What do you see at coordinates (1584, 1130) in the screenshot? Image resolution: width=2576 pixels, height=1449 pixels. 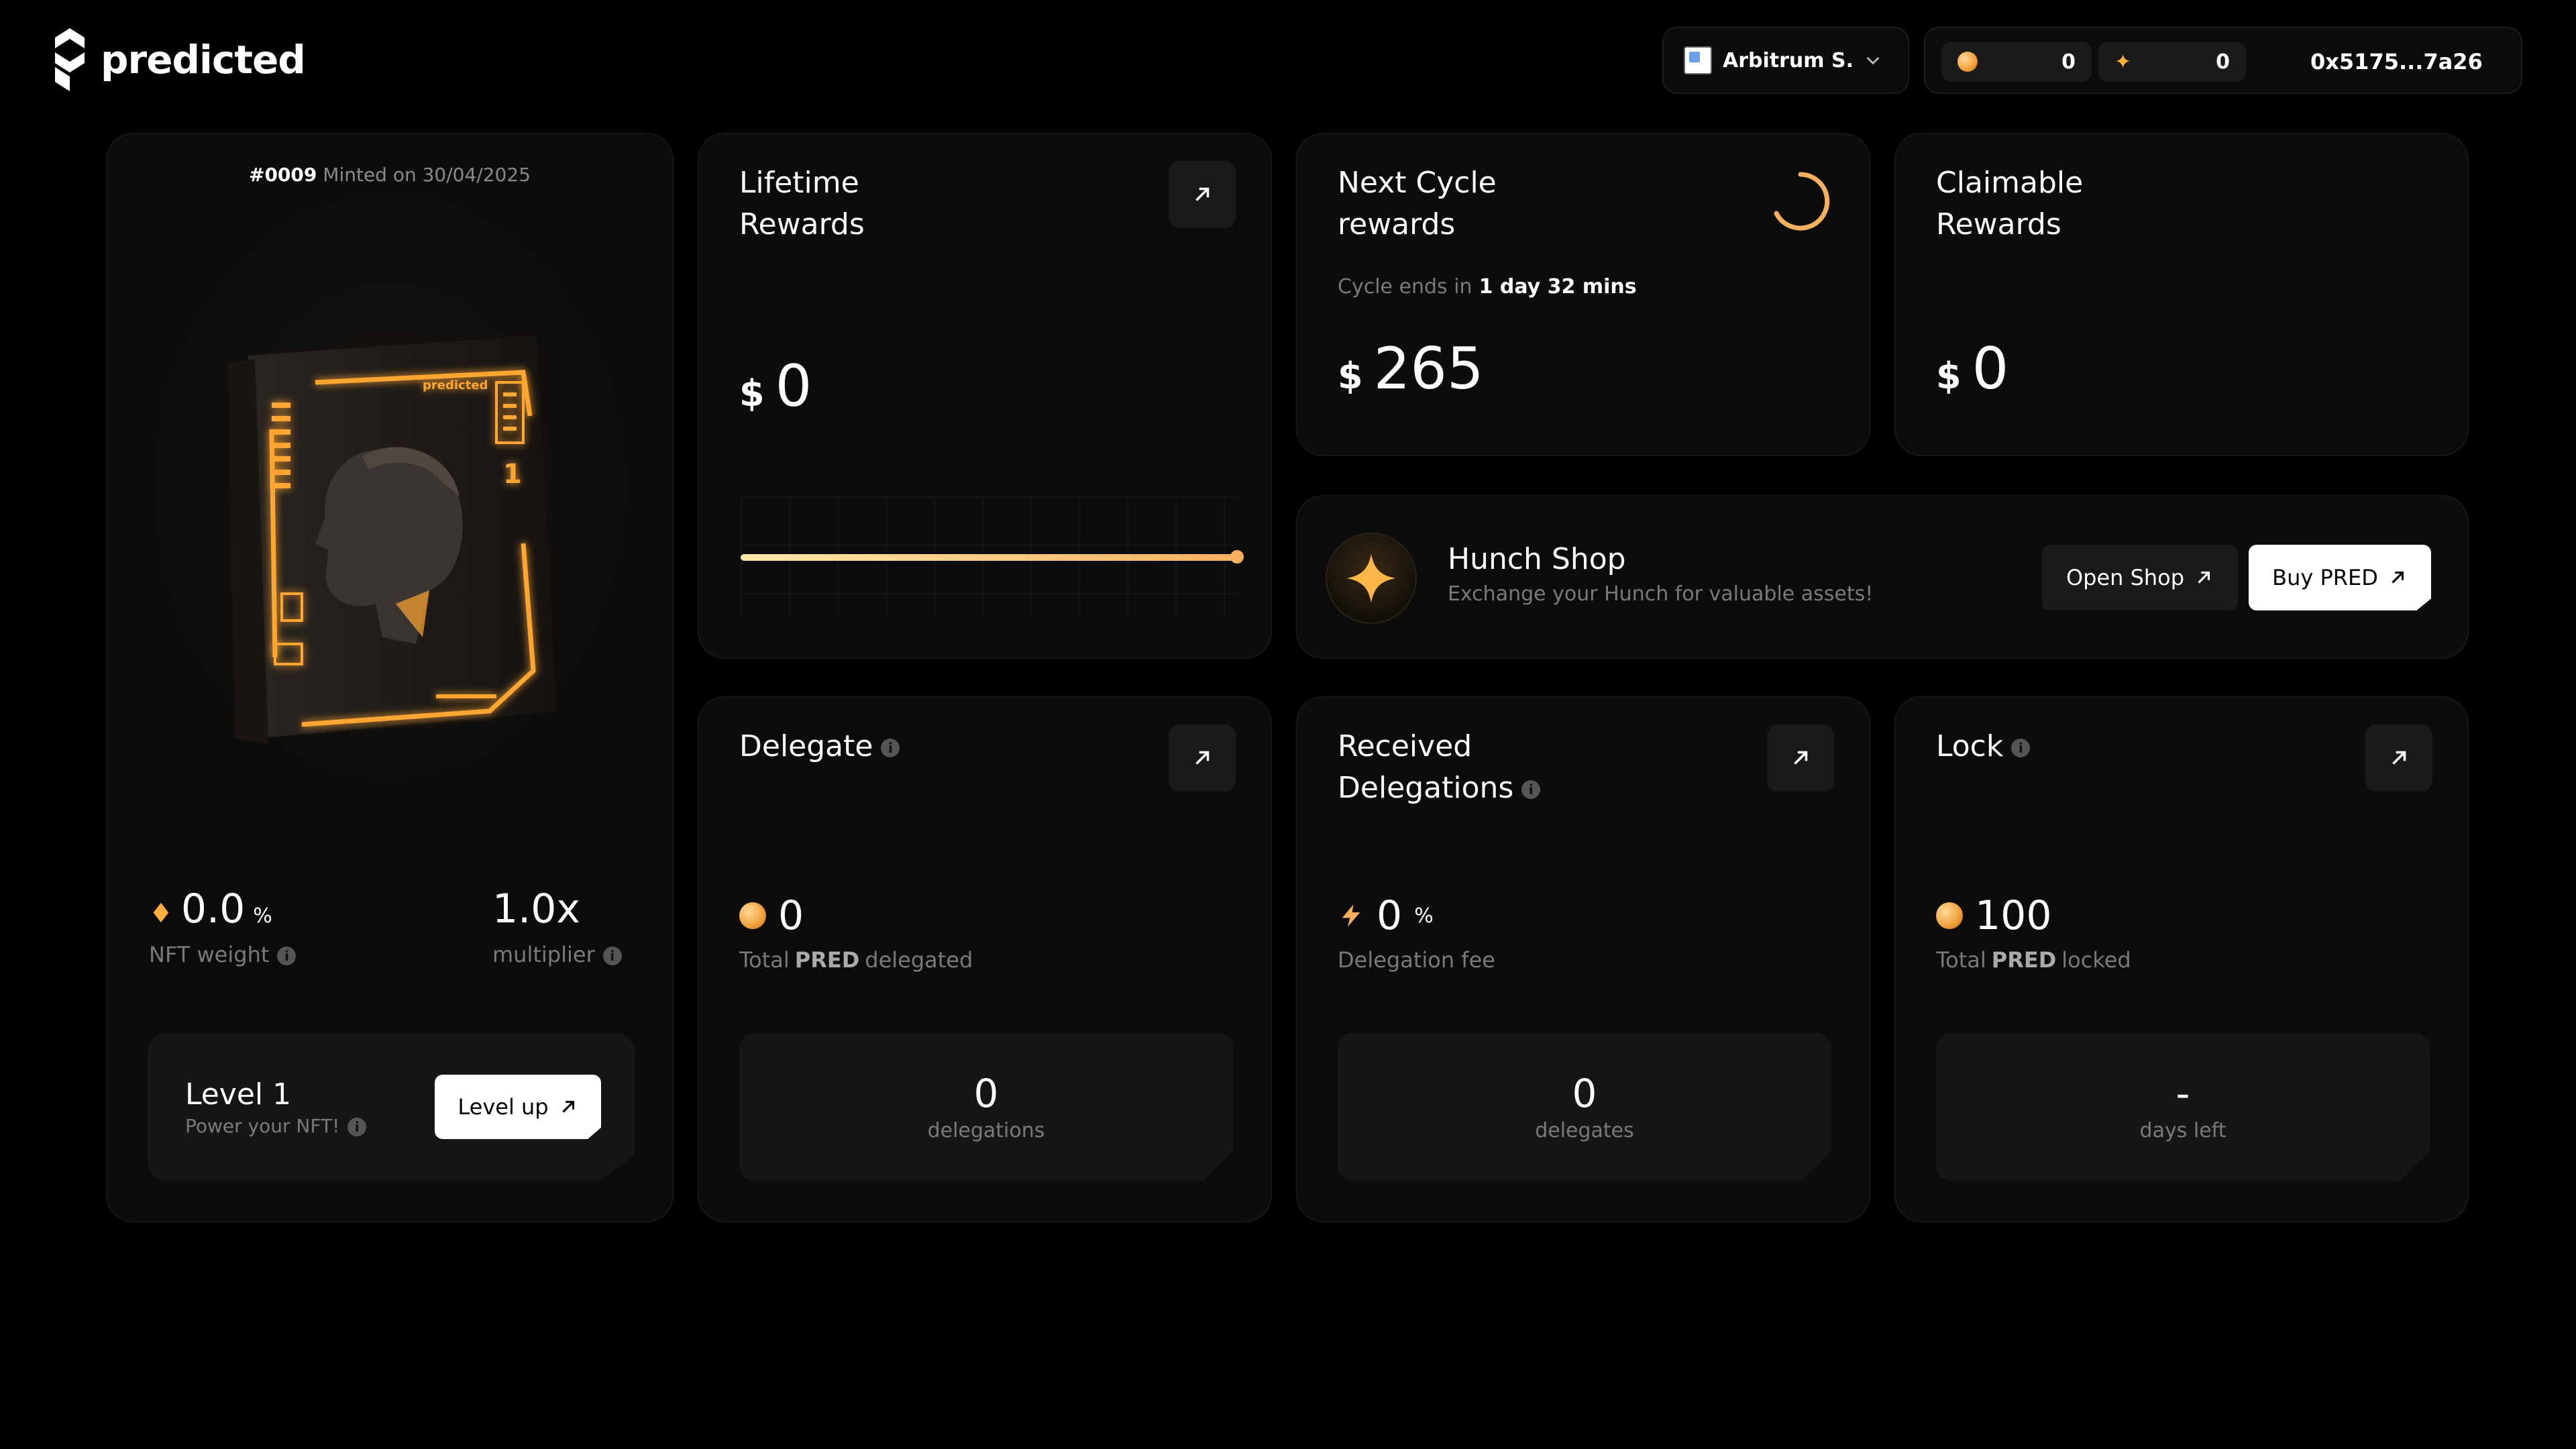 I see `delegates-label: delegates` at bounding box center [1584, 1130].